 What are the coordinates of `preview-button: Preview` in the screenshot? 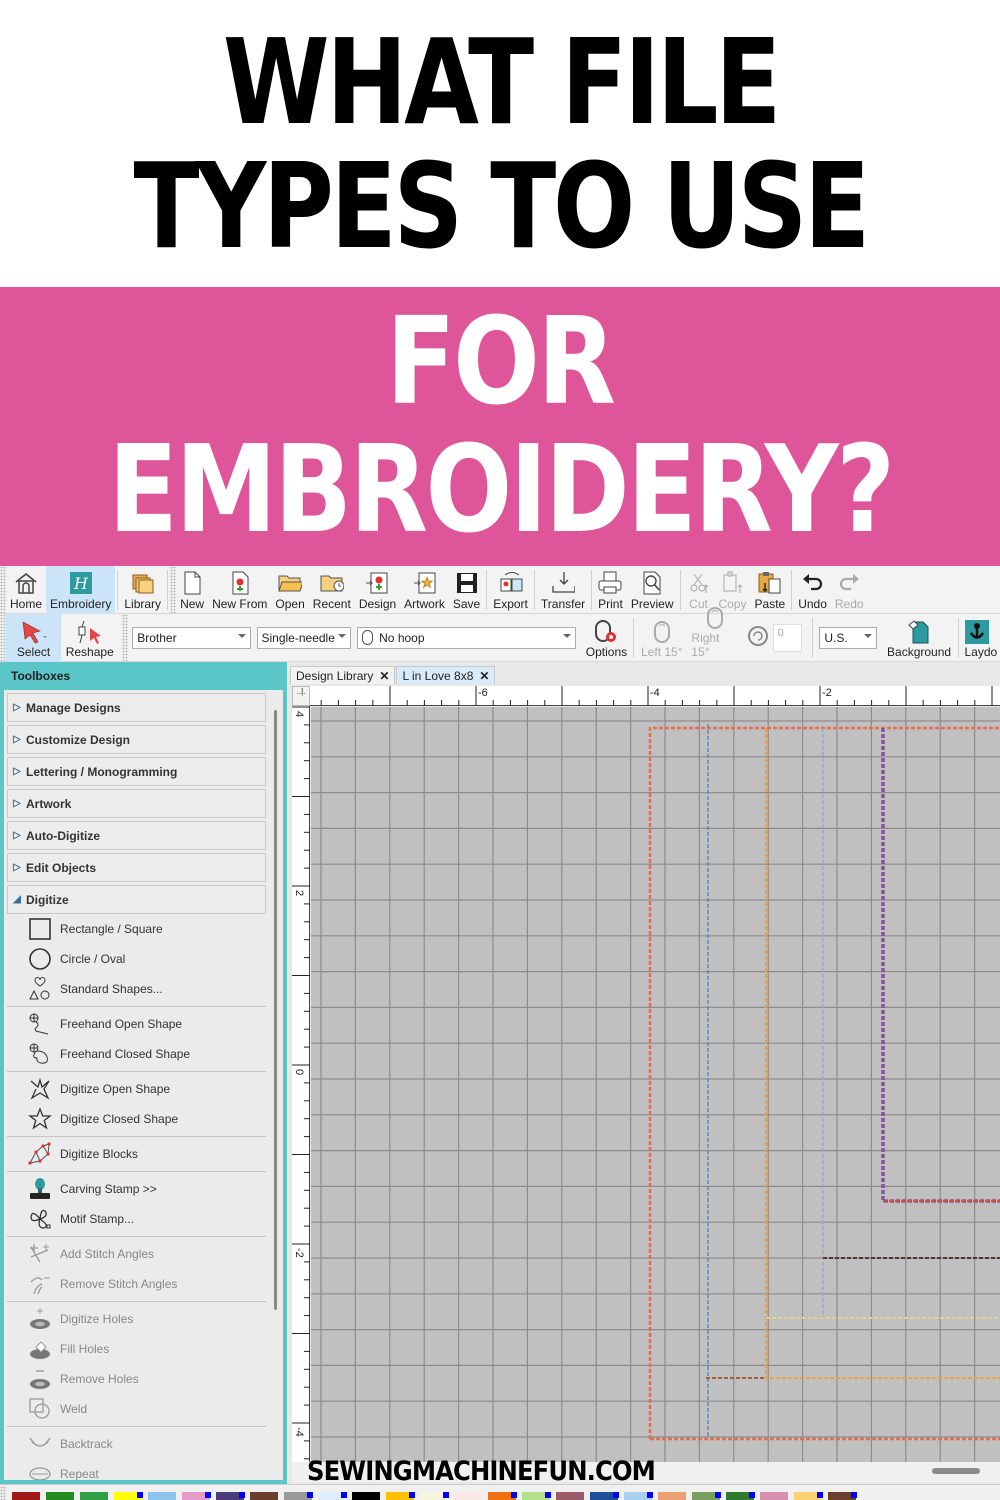 It's located at (652, 590).